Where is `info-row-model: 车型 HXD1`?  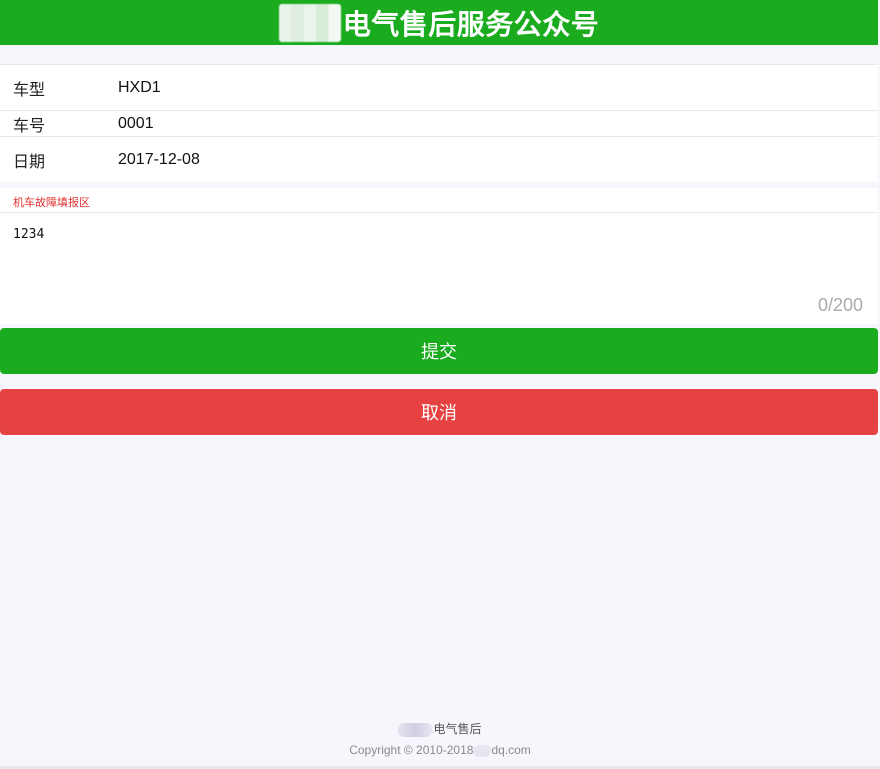
info-row-model: 车型 HXD1 is located at coordinates (439, 87).